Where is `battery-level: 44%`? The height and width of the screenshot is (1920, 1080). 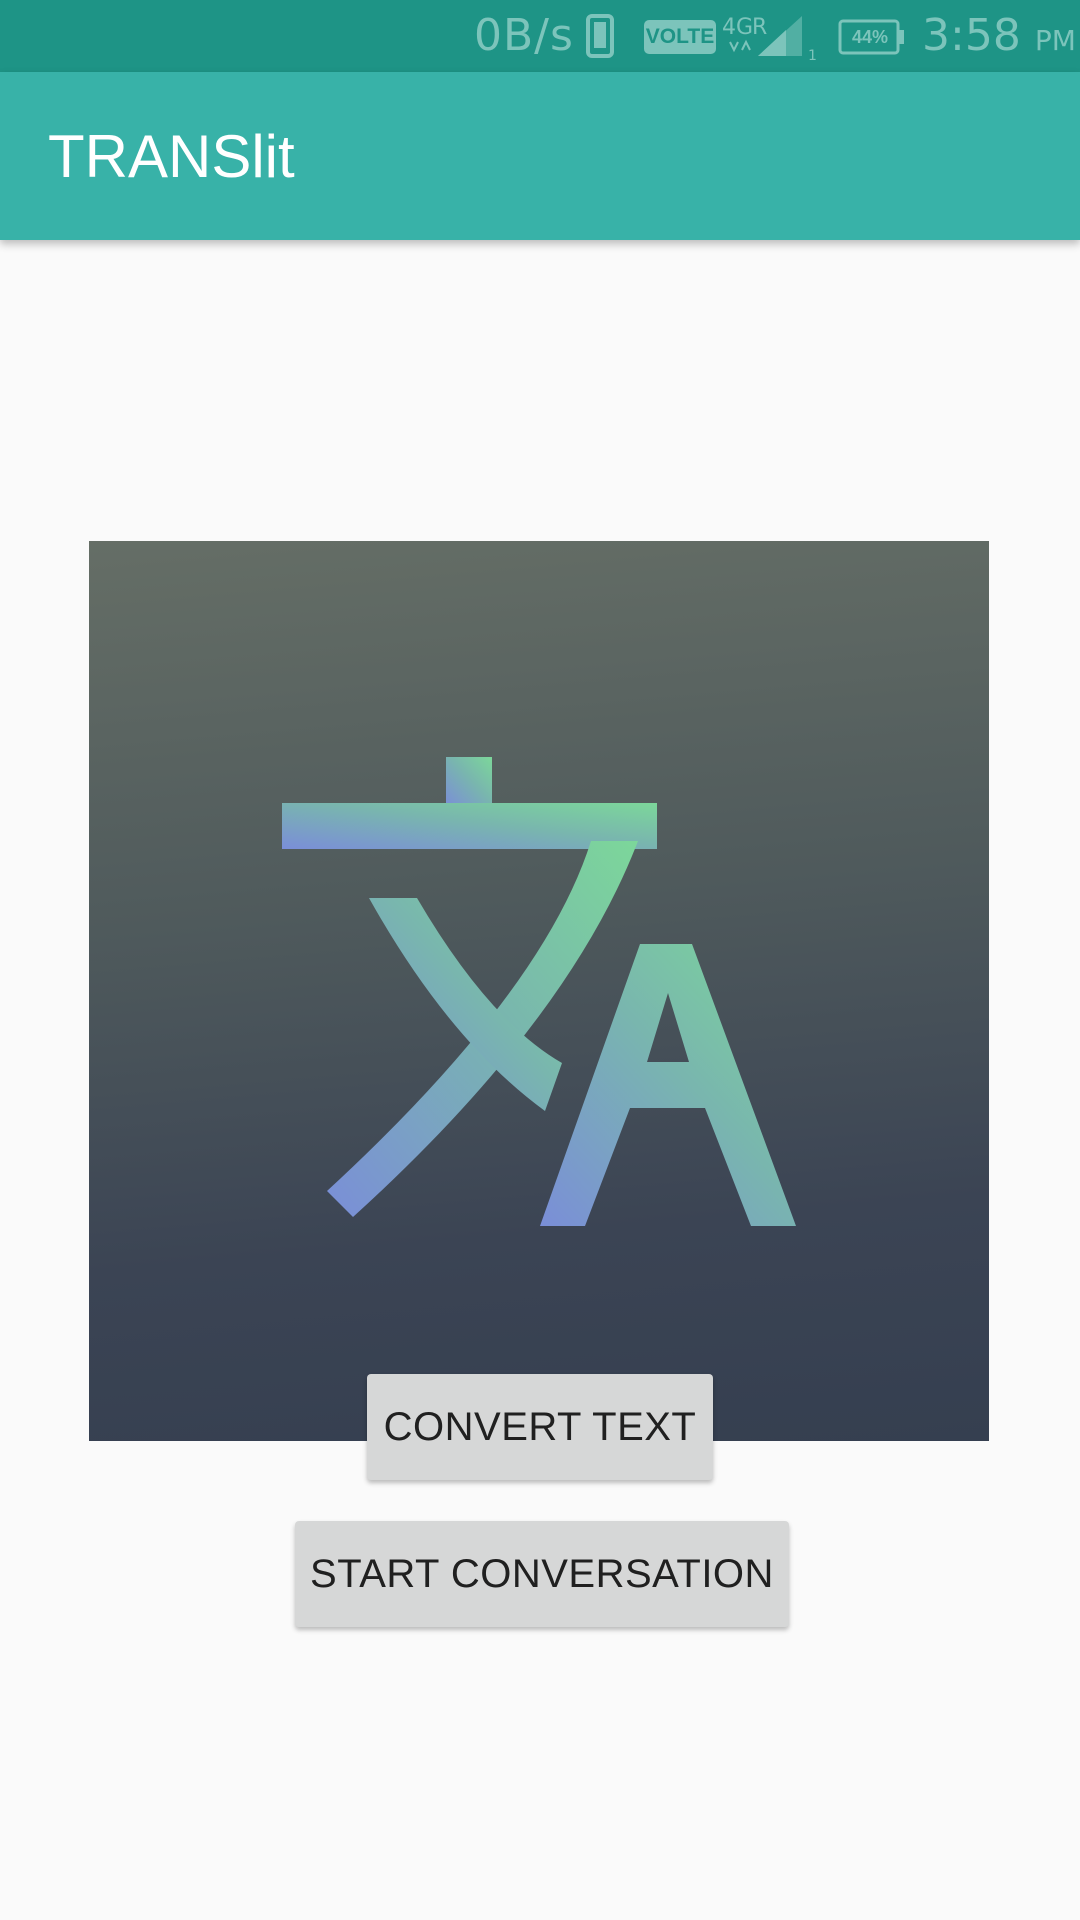 battery-level: 44% is located at coordinates (870, 37).